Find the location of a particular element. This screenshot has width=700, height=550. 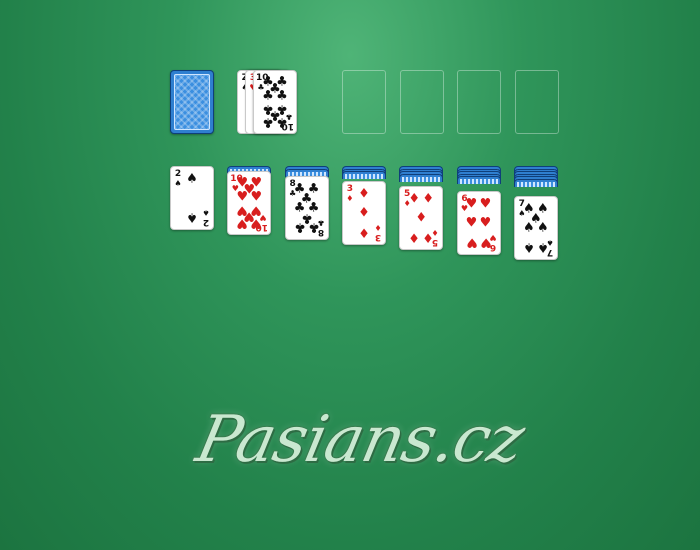

card-pips: ♦ ♦ ♦ ♦ ♦ is located at coordinates (421, 219).